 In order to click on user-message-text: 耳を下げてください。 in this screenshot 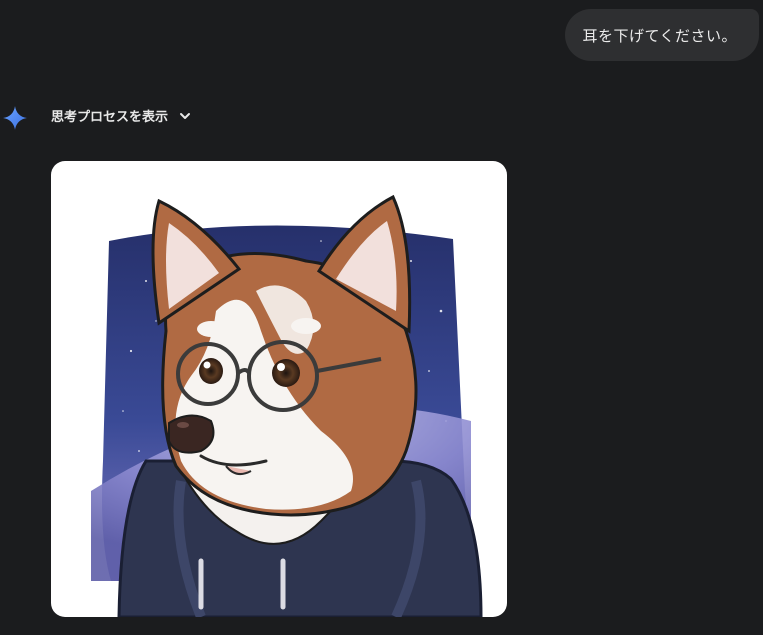, I will do `click(659, 35)`.